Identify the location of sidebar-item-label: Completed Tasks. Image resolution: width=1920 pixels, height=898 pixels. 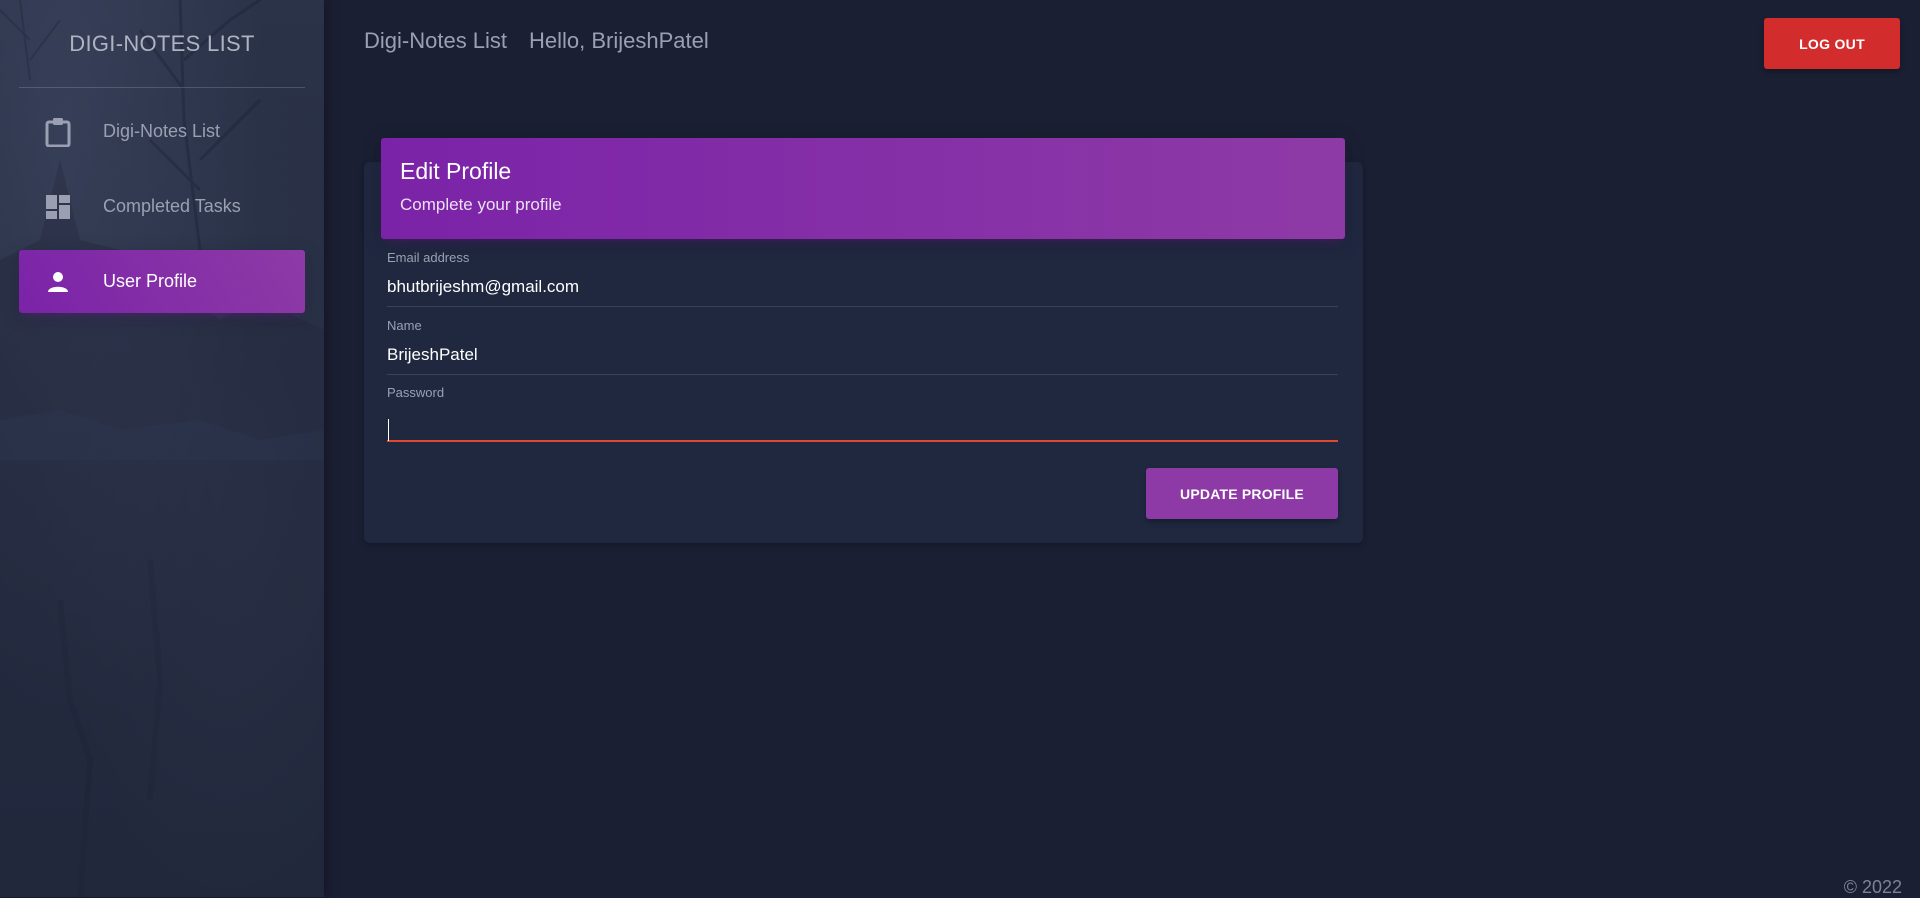
(172, 206).